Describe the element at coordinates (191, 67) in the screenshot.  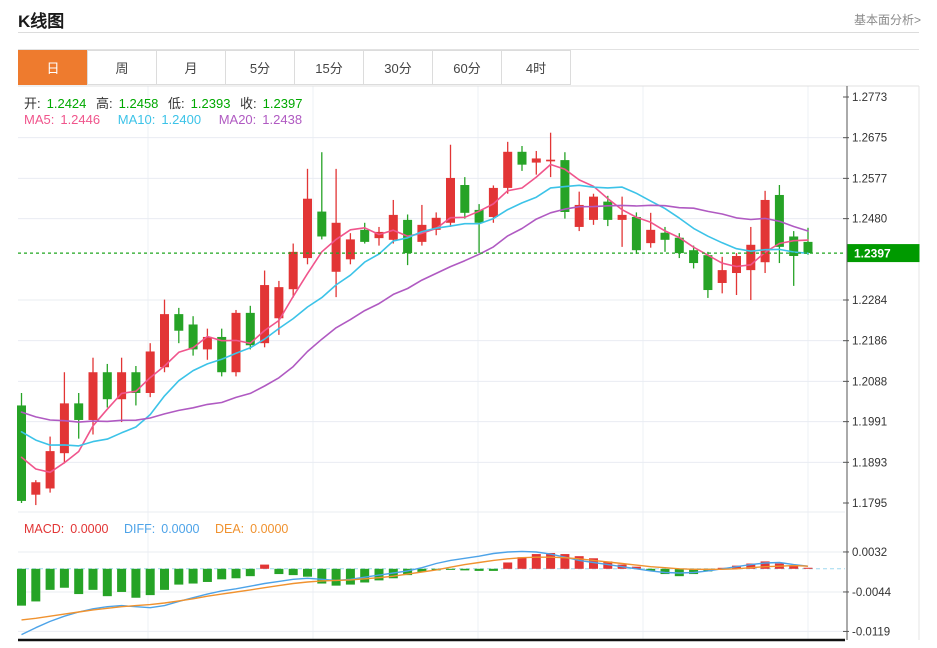
I see `tab-month: 月` at that location.